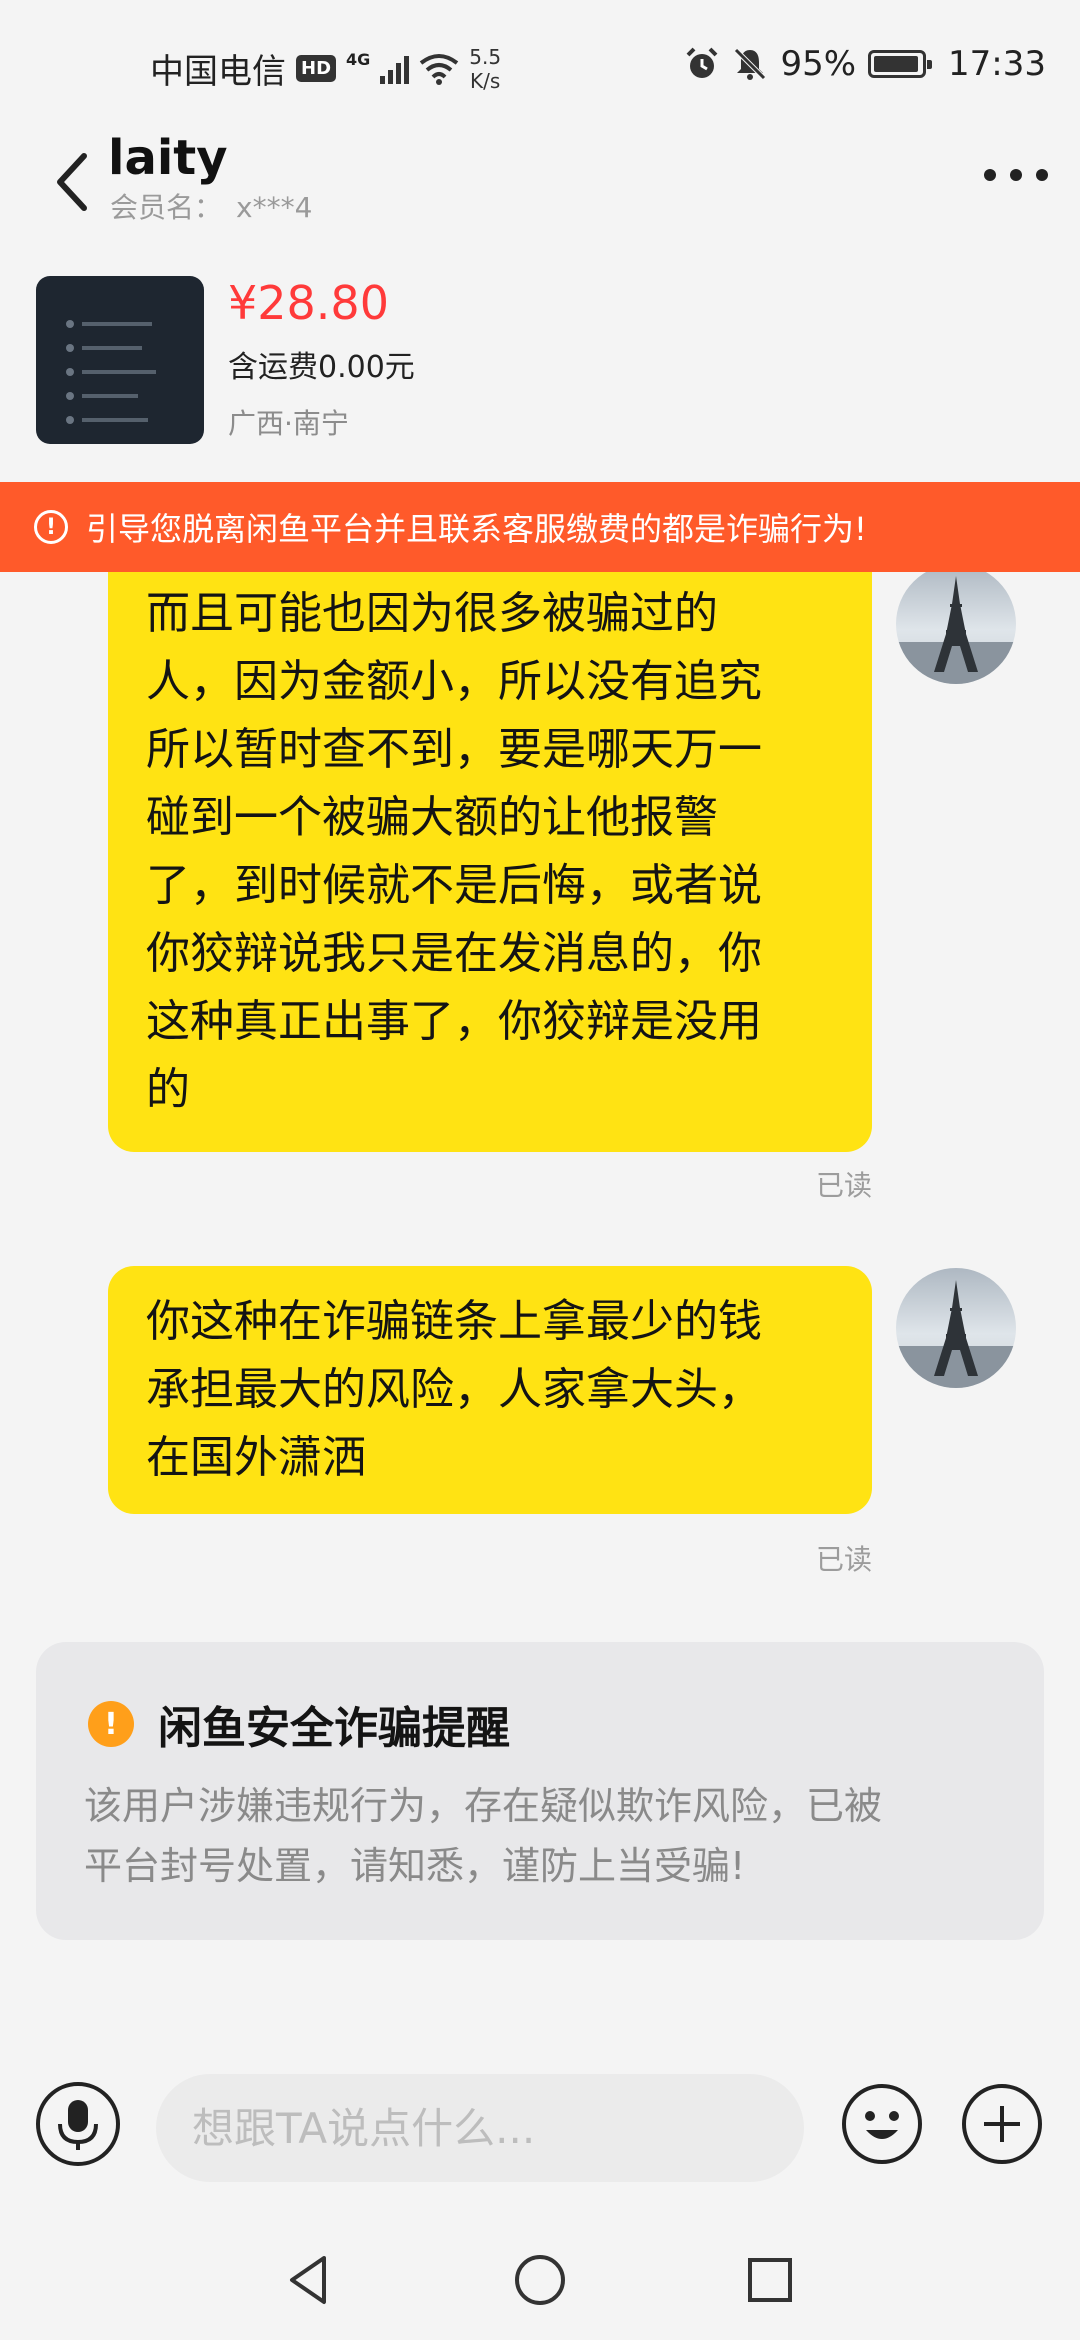  Describe the element at coordinates (702, 62) in the screenshot. I see `alarm-icon` at that location.